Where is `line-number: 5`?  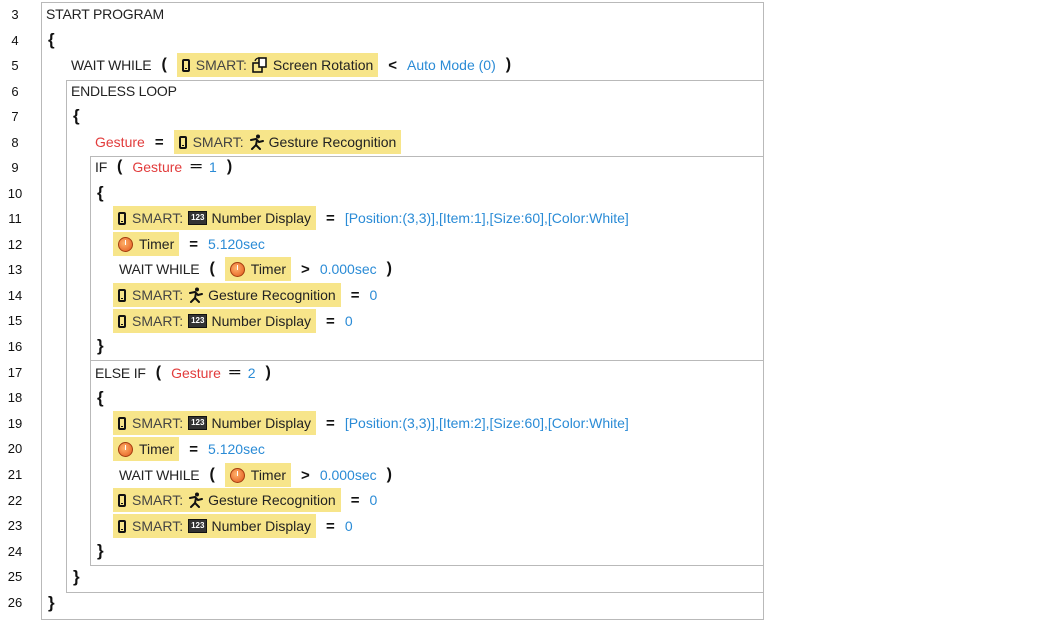 line-number: 5 is located at coordinates (15, 65).